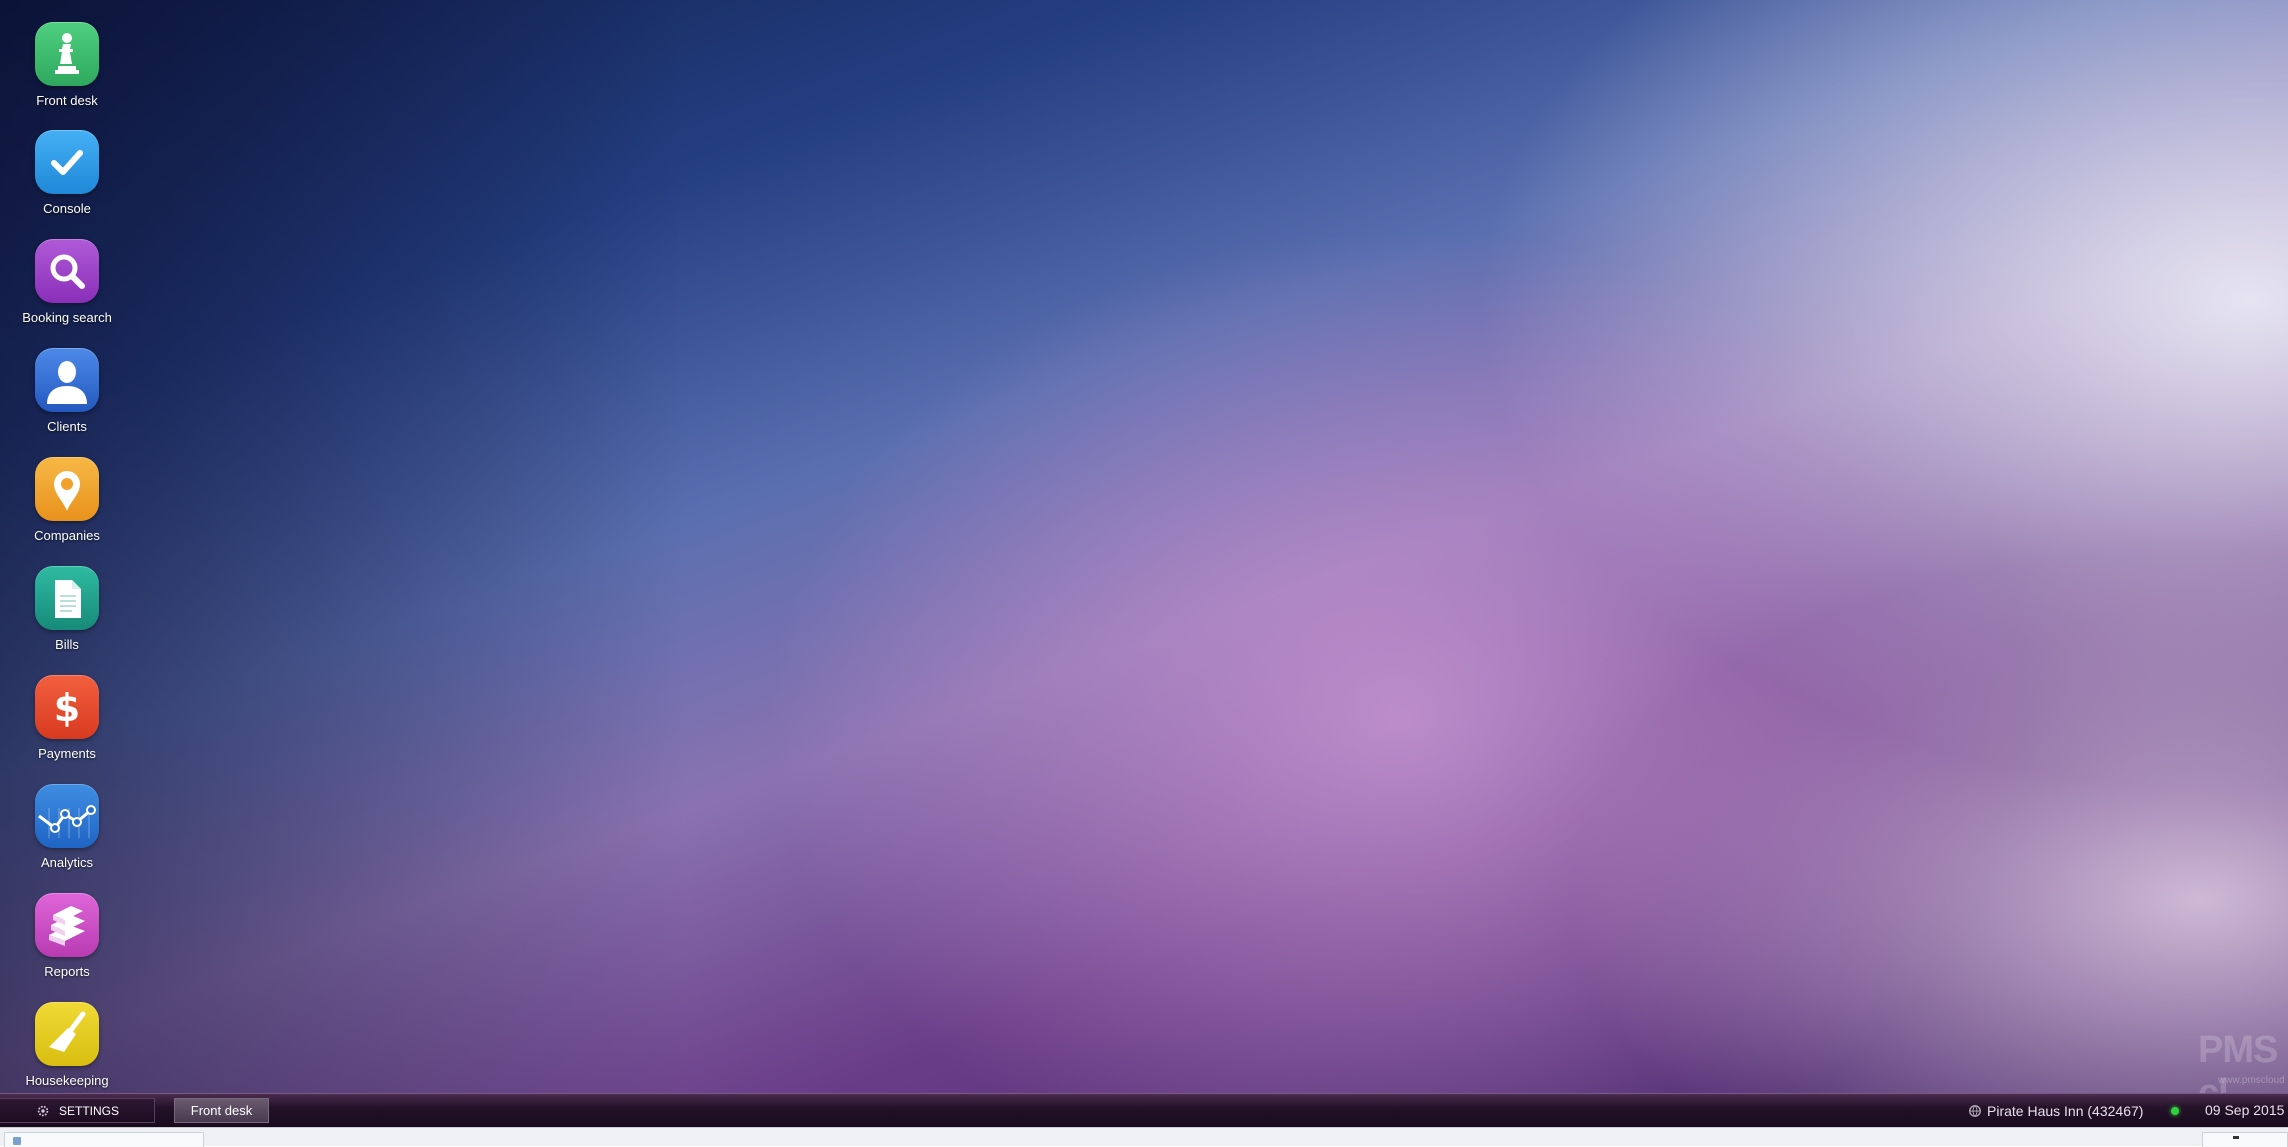 The height and width of the screenshot is (1147, 2288). I want to click on gear-icon, so click(43, 1111).